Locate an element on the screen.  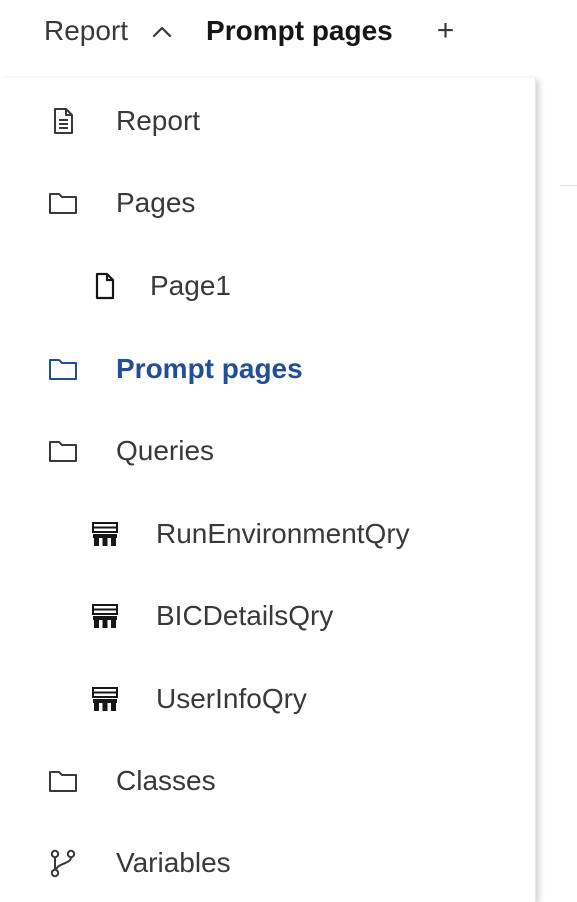
tree-item-label: Variables is located at coordinates (173, 862).